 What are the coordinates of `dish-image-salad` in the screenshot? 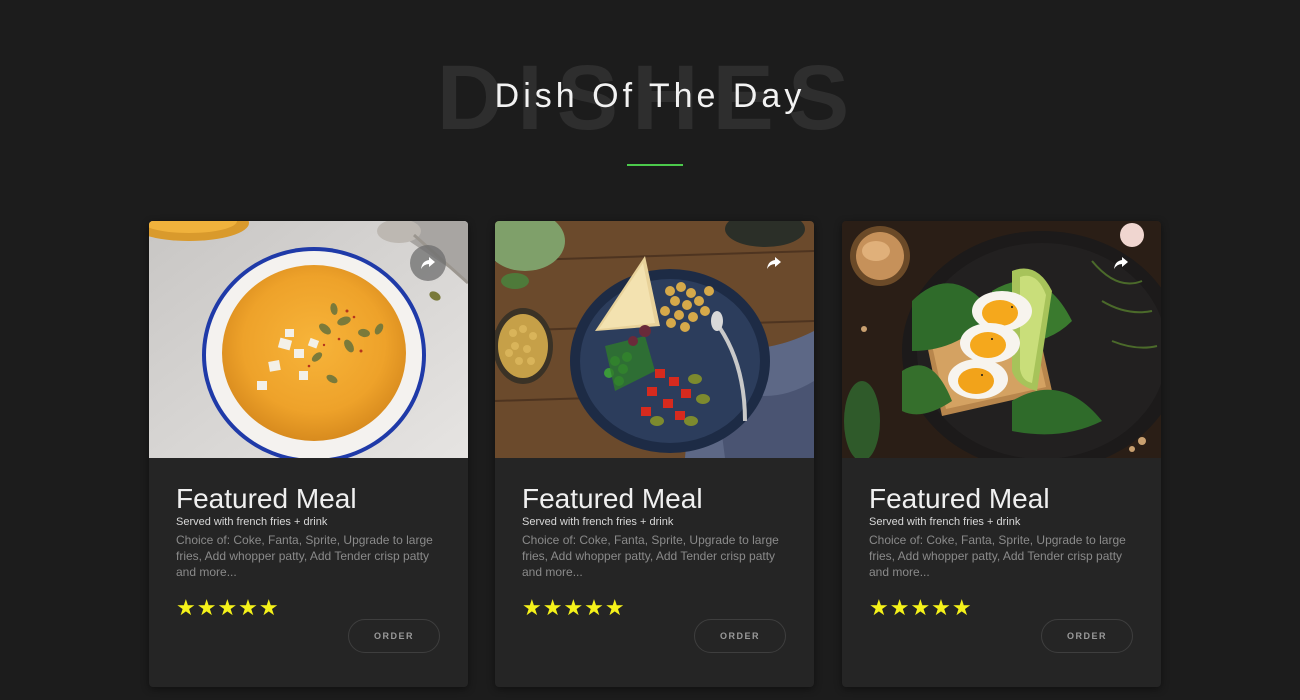 It's located at (654, 339).